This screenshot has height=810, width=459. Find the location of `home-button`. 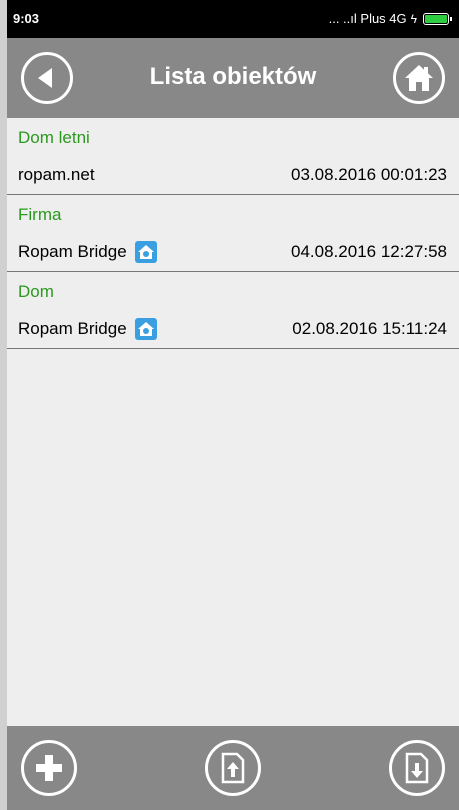

home-button is located at coordinates (419, 78).